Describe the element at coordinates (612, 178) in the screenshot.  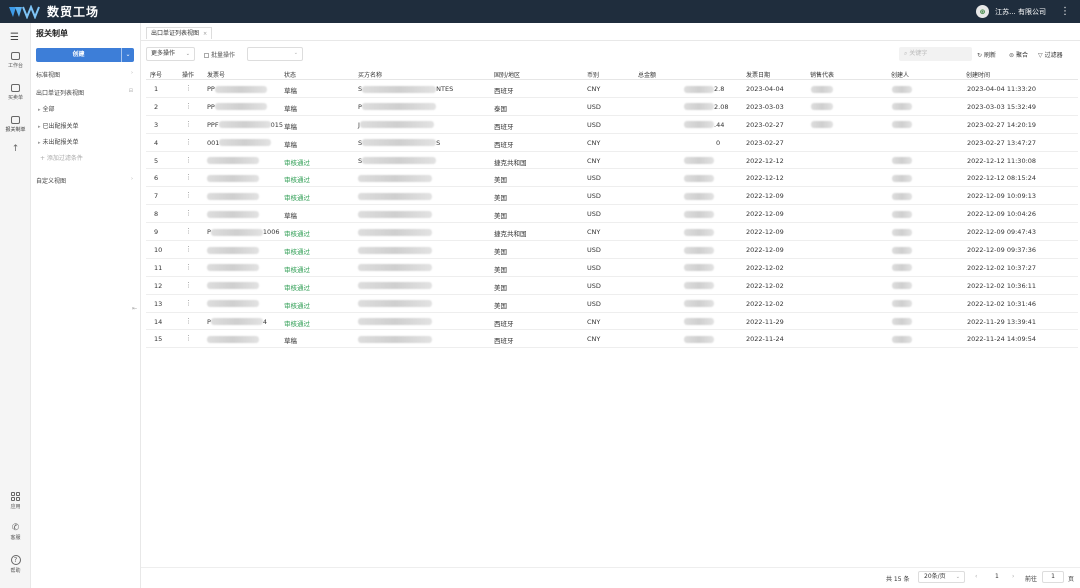
I see `table-row: 6 ⋮ 审核通过 美国 USD 2022-12-12 2022-12-12 08:15:24` at that location.